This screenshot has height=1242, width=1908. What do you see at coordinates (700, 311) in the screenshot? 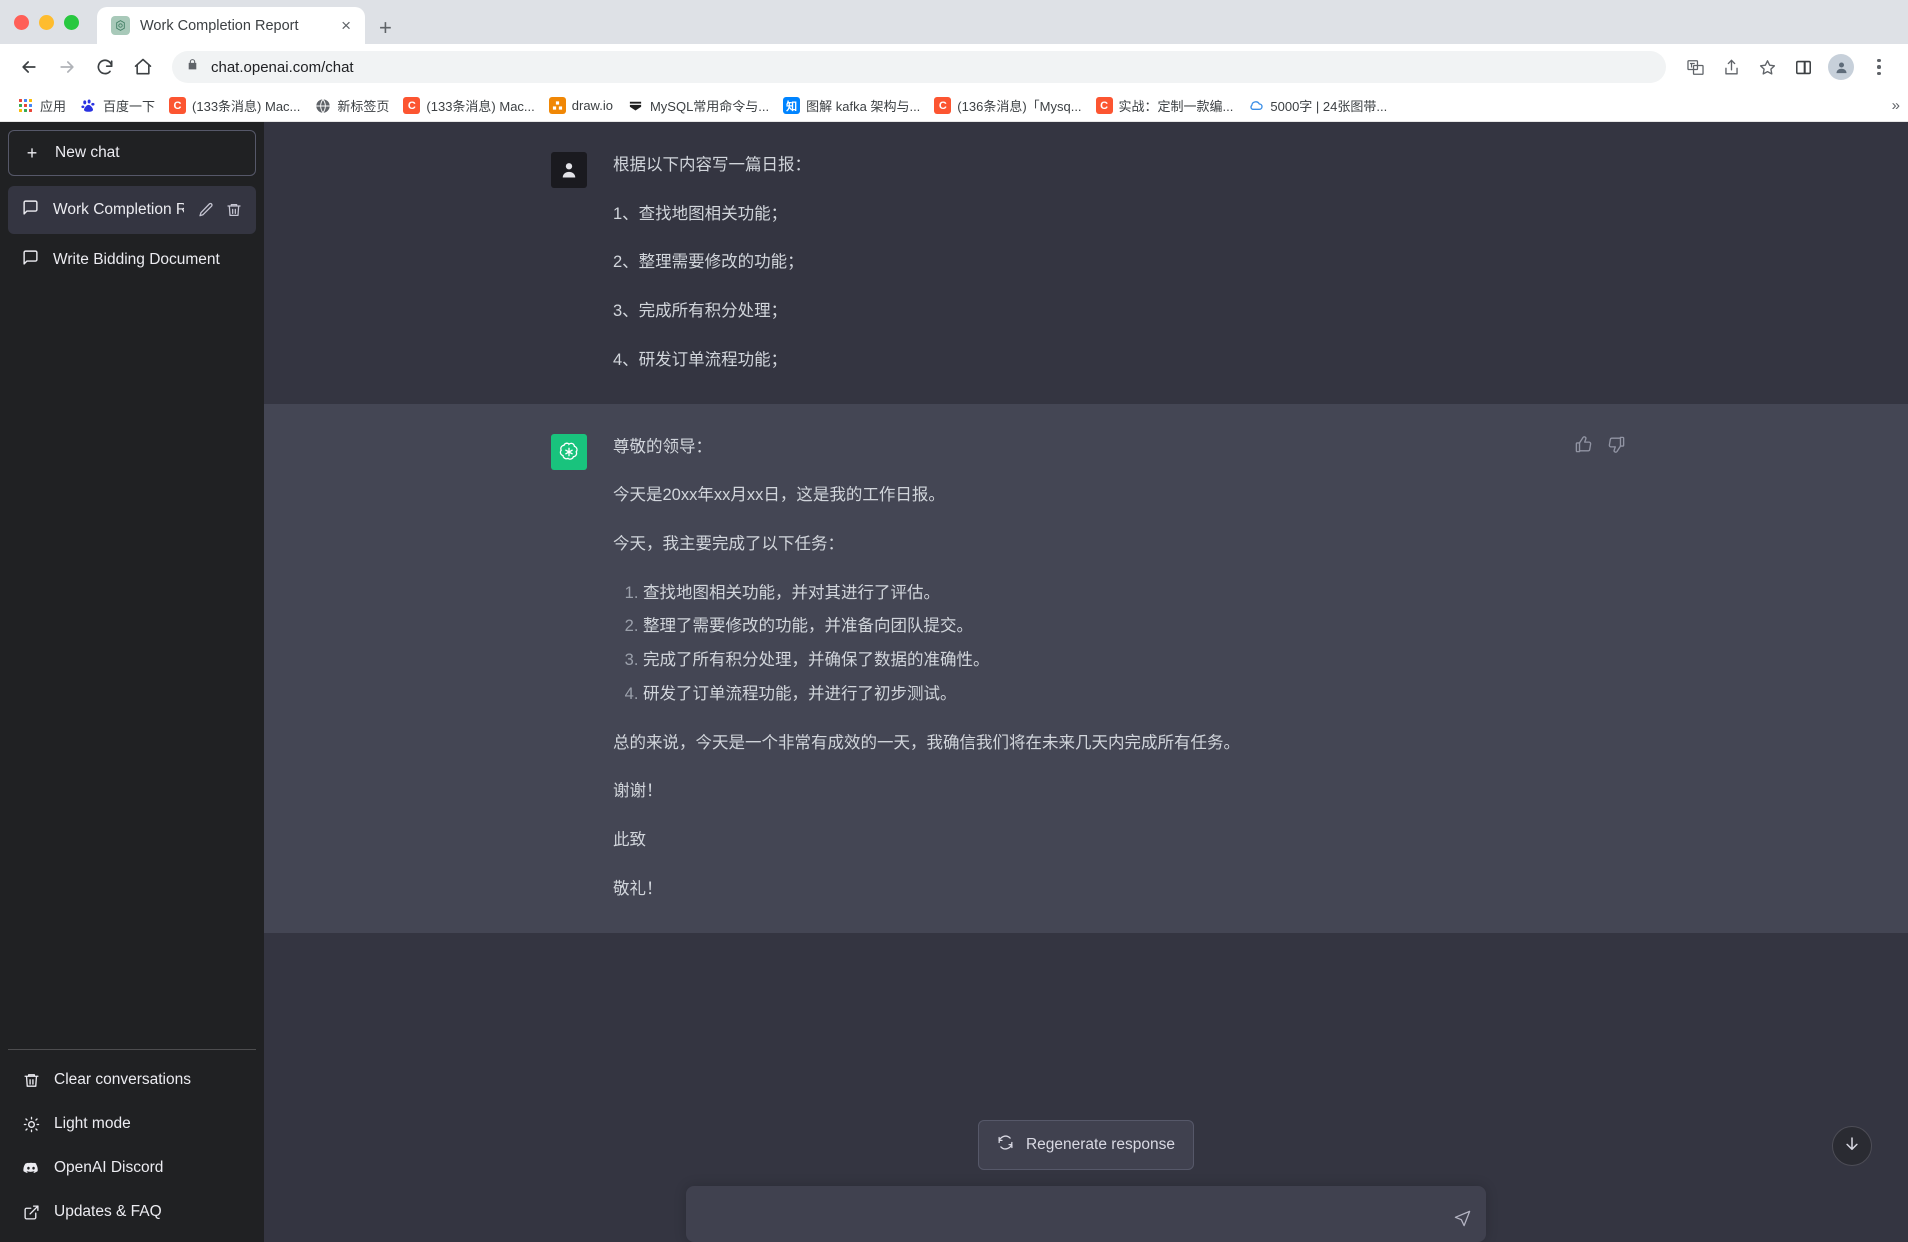
I see `user-message-line: 3、完成所有积分处理；` at bounding box center [700, 311].